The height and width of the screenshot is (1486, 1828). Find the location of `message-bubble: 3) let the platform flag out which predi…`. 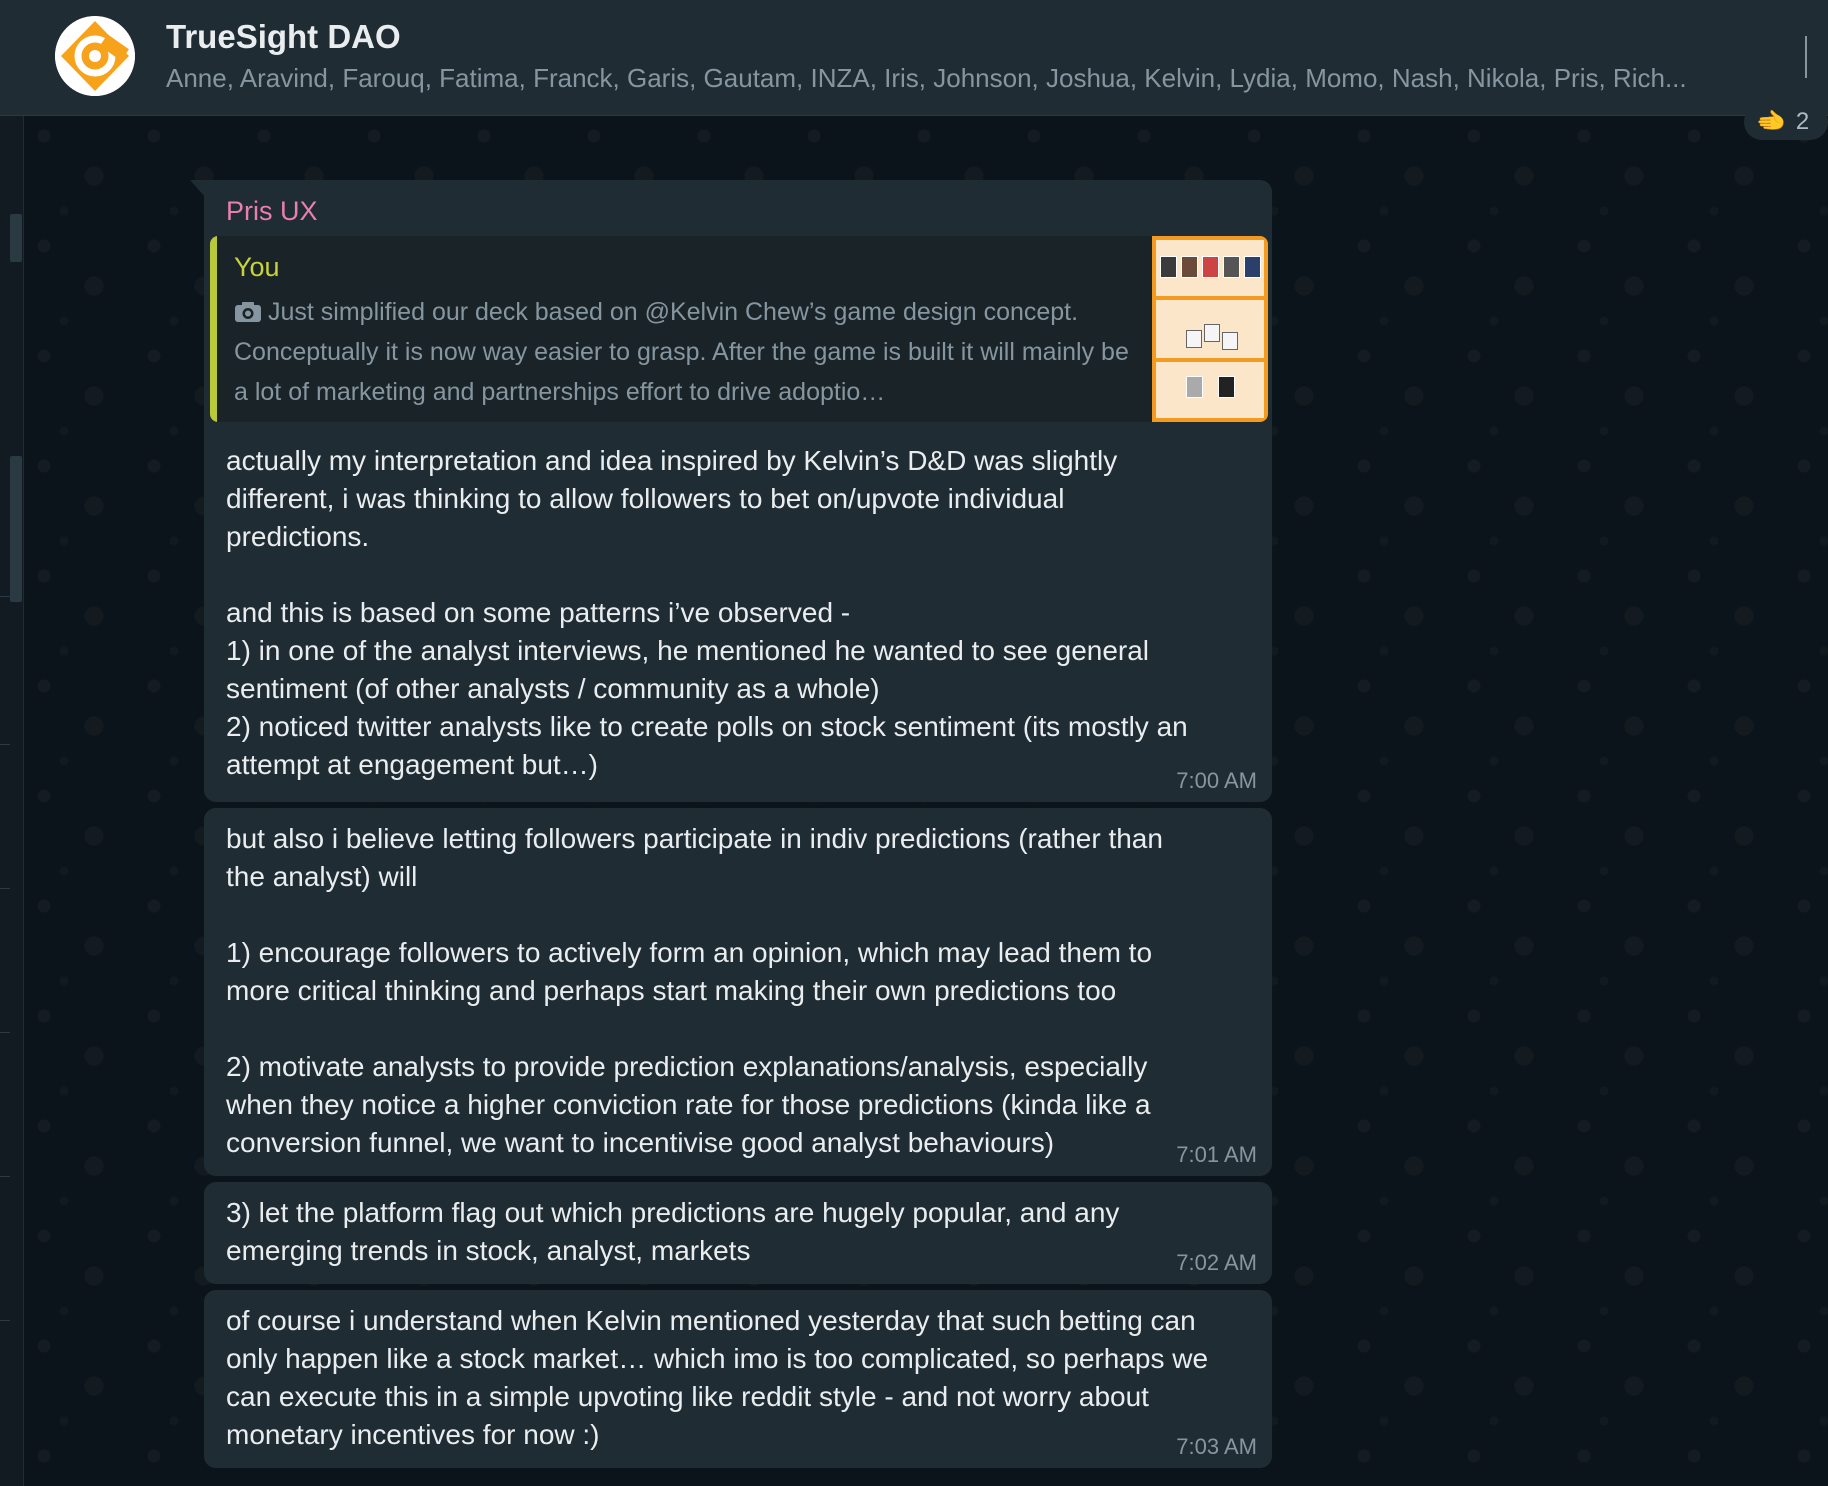

message-bubble: 3) let the platform flag out which predi… is located at coordinates (738, 1233).